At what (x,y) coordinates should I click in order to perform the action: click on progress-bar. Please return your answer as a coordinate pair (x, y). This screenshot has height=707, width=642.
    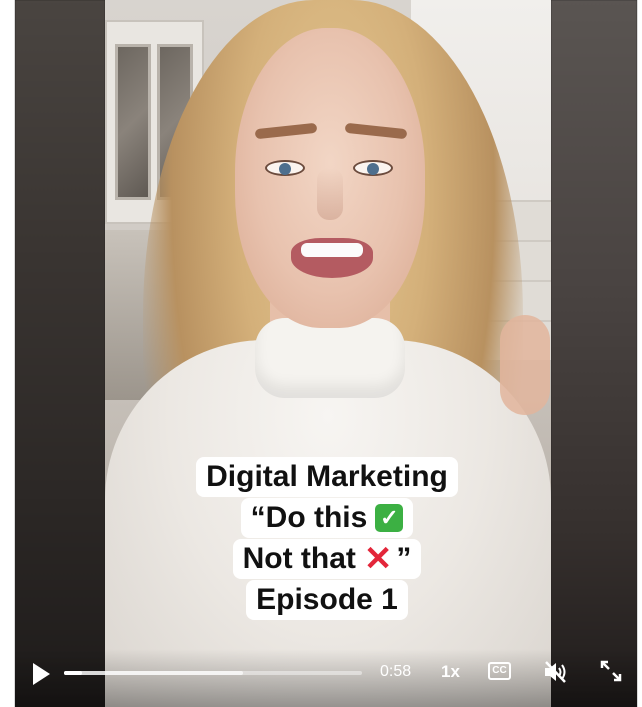
    Looking at the image, I should click on (213, 673).